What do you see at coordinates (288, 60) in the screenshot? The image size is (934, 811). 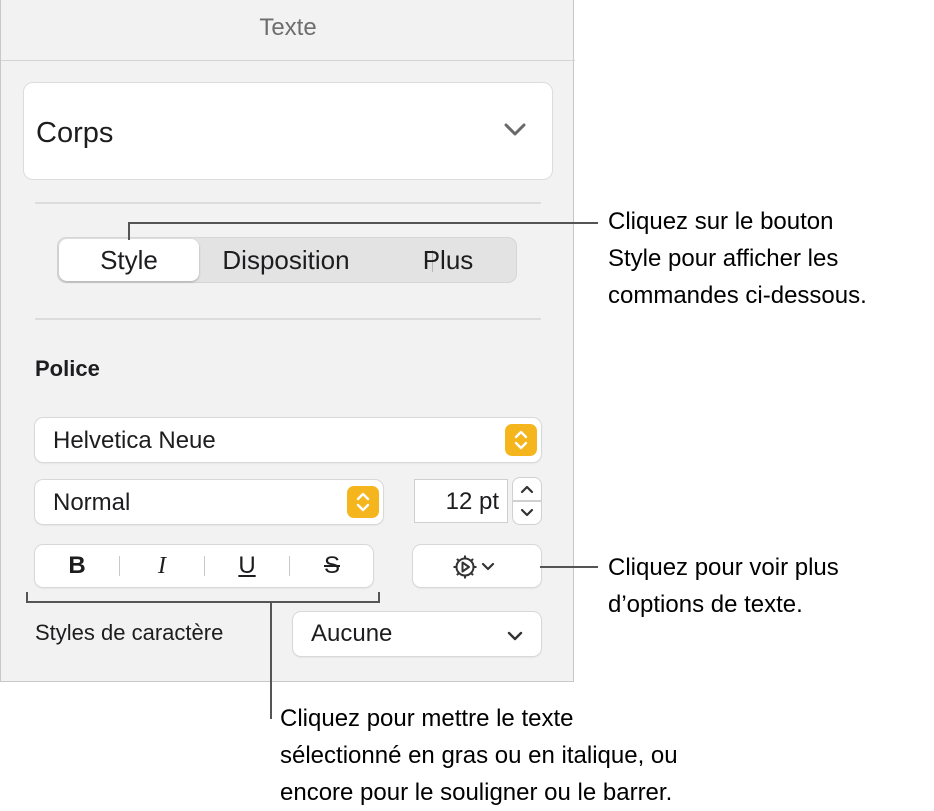 I see `title-divider` at bounding box center [288, 60].